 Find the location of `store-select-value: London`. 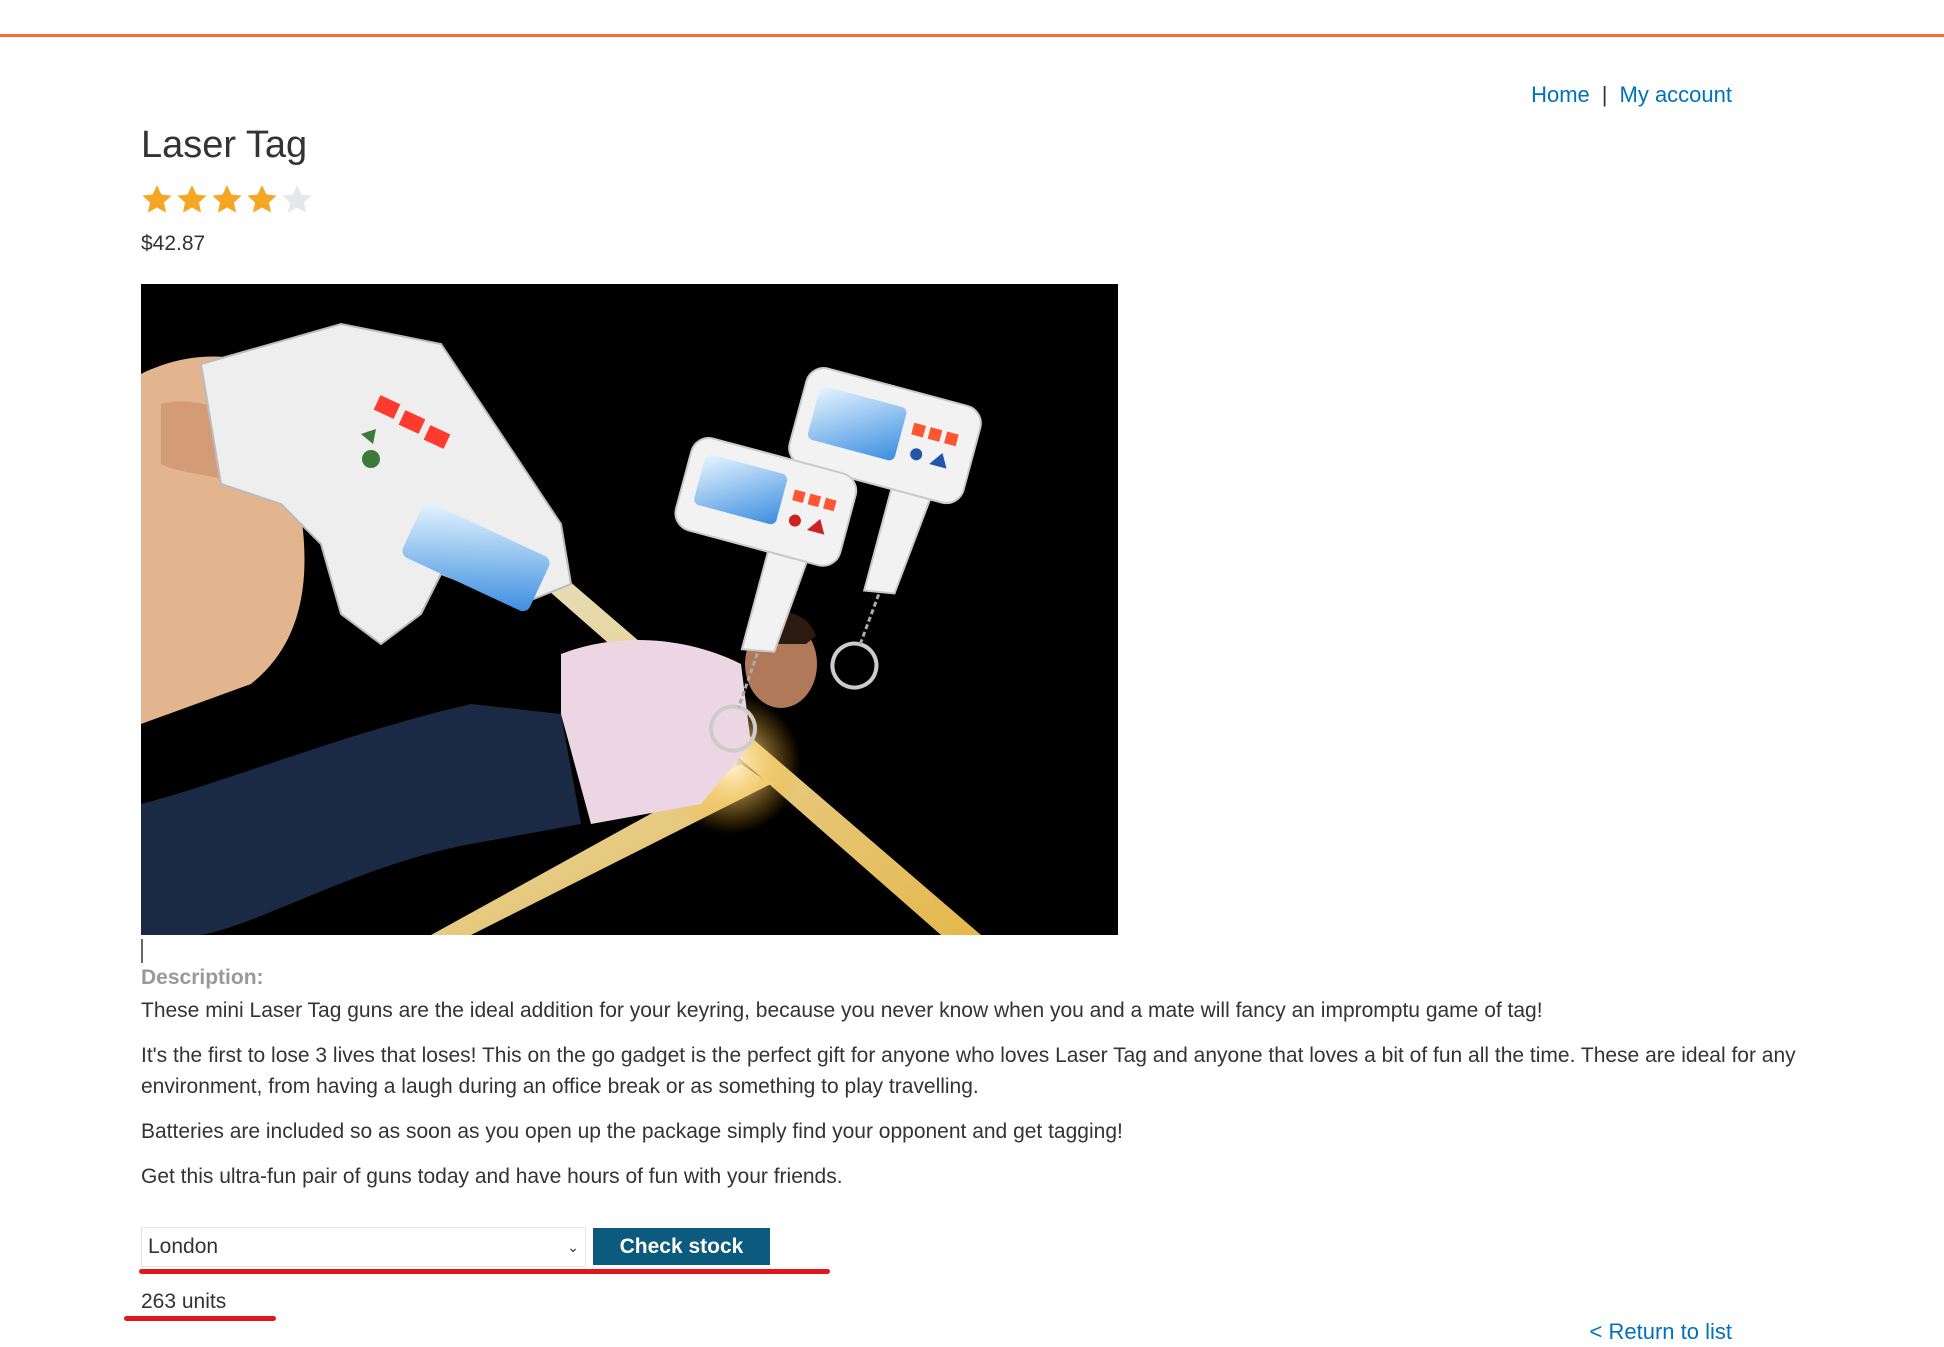

store-select-value: London is located at coordinates (183, 1246).